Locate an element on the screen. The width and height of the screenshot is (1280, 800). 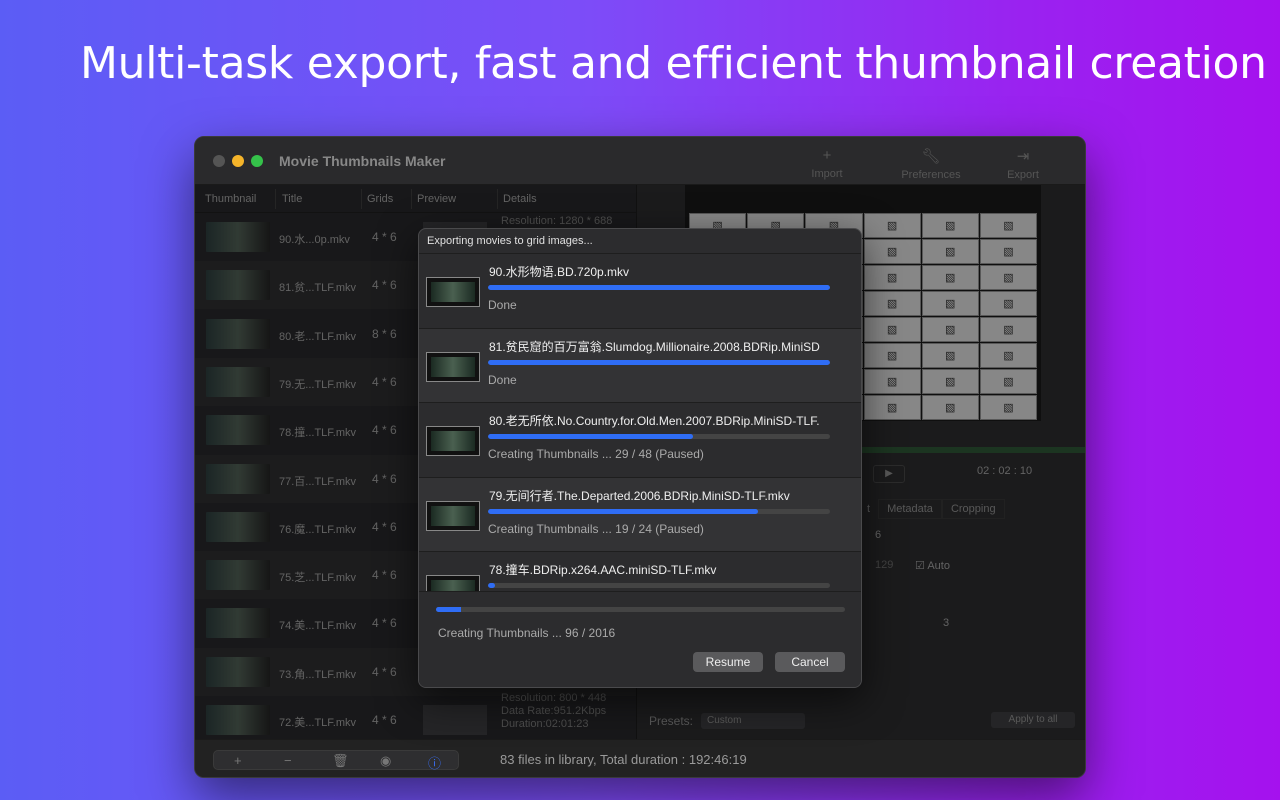
preferences-button: 🔧︎ Preferences is located at coordinates (931, 164).